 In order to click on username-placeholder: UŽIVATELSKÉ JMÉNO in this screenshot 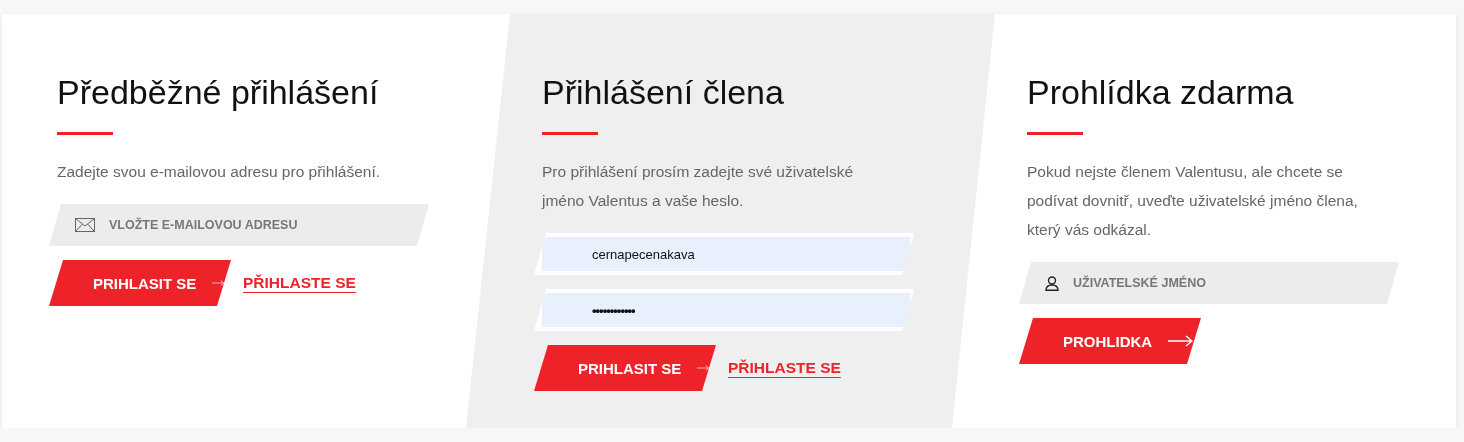, I will do `click(1139, 283)`.